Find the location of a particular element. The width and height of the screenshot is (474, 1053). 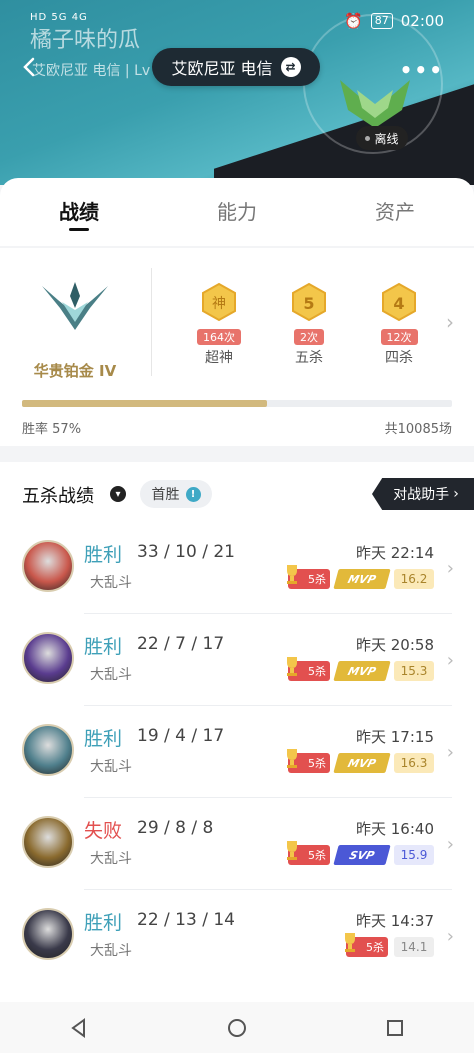

first-win-filter: 首胜 ! is located at coordinates (176, 494).